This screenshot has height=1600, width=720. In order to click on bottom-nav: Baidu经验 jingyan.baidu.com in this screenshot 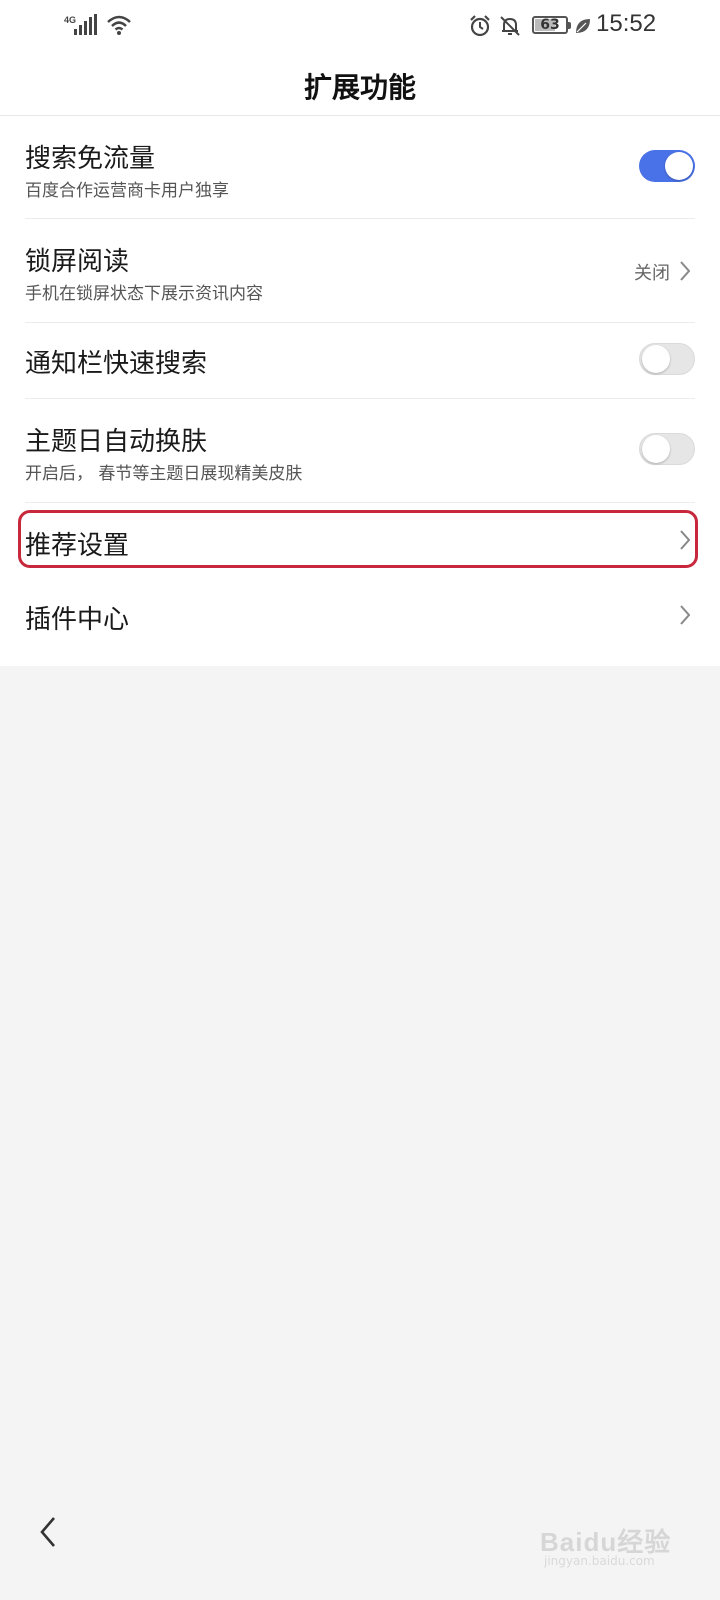, I will do `click(360, 1549)`.